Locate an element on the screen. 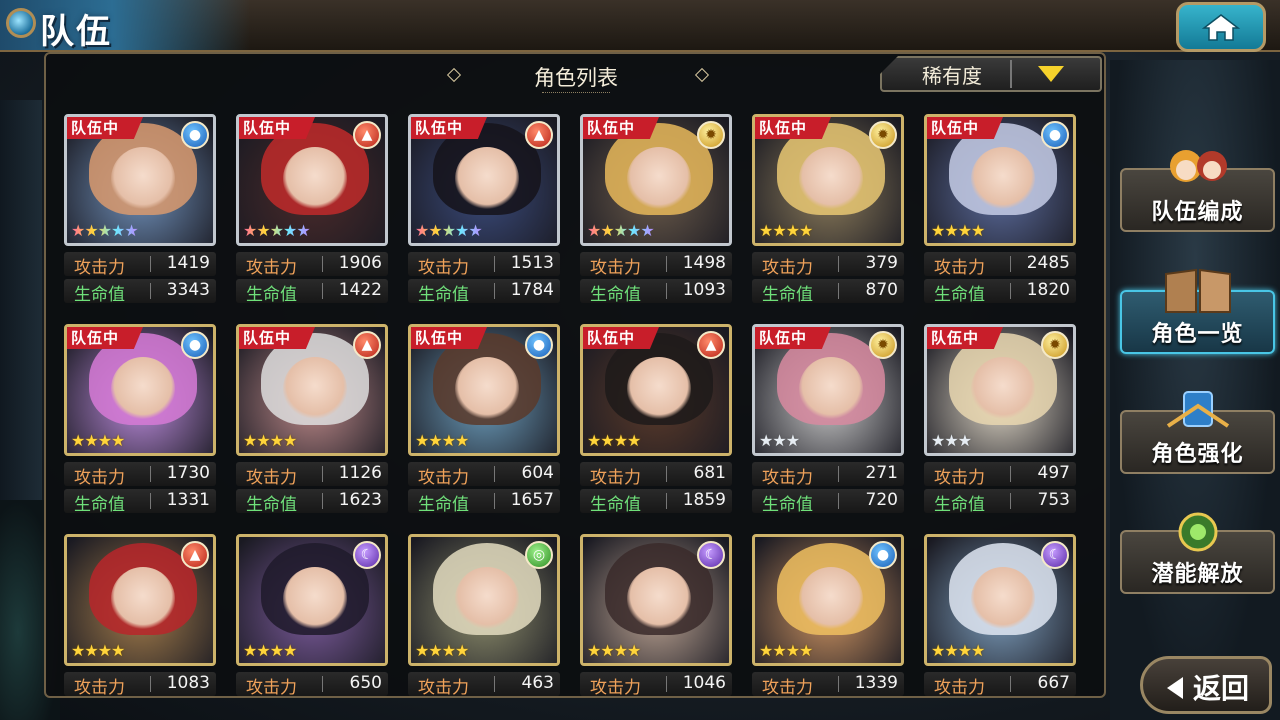  attack-value: 1513 is located at coordinates (532, 263).